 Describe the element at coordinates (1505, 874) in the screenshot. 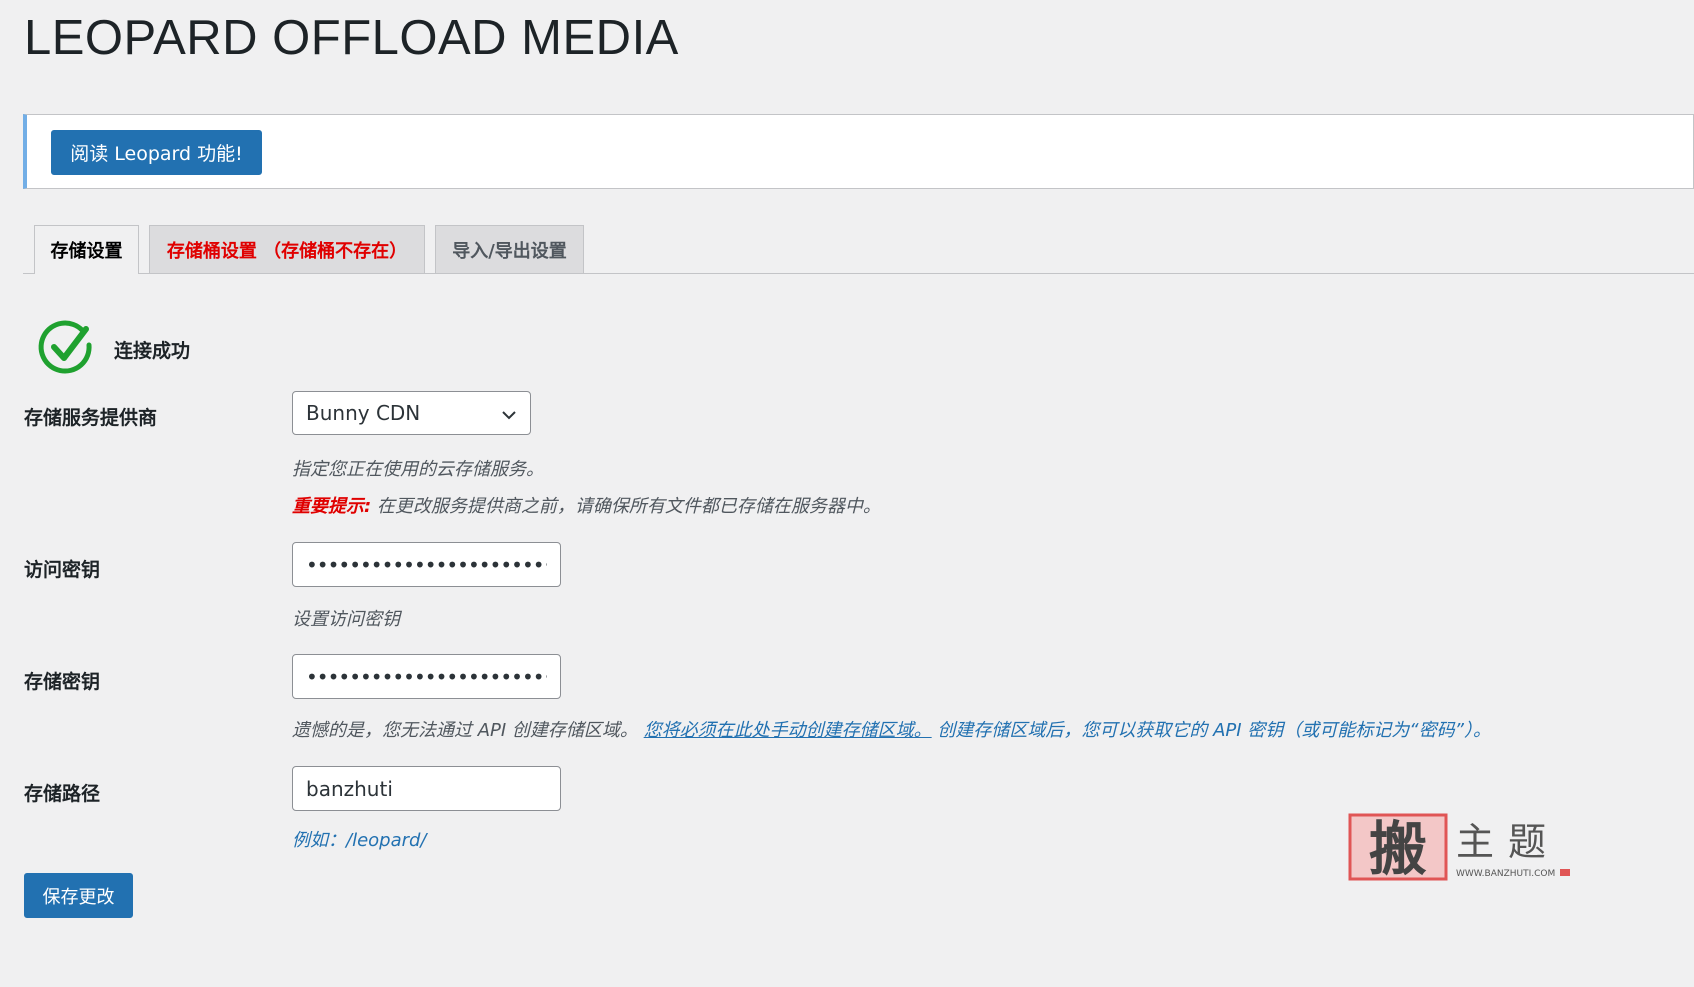

I see `svg-text: WWW.BANZHUTI.COM` at that location.